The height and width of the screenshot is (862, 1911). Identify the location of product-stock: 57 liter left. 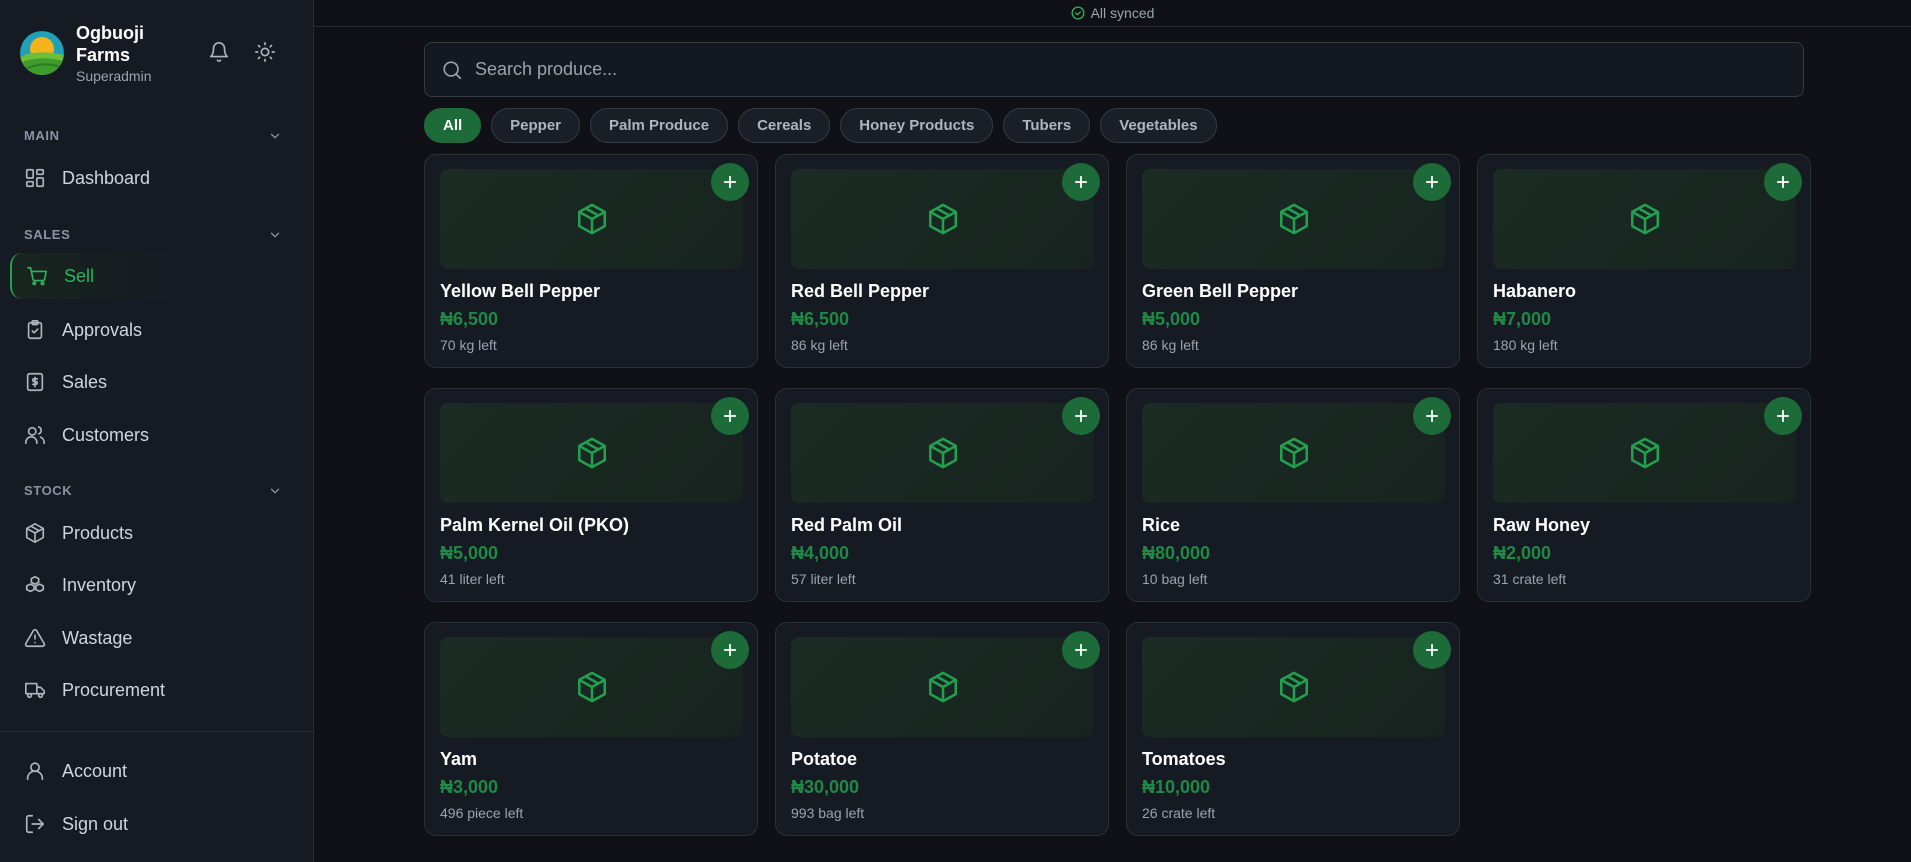
(823, 579).